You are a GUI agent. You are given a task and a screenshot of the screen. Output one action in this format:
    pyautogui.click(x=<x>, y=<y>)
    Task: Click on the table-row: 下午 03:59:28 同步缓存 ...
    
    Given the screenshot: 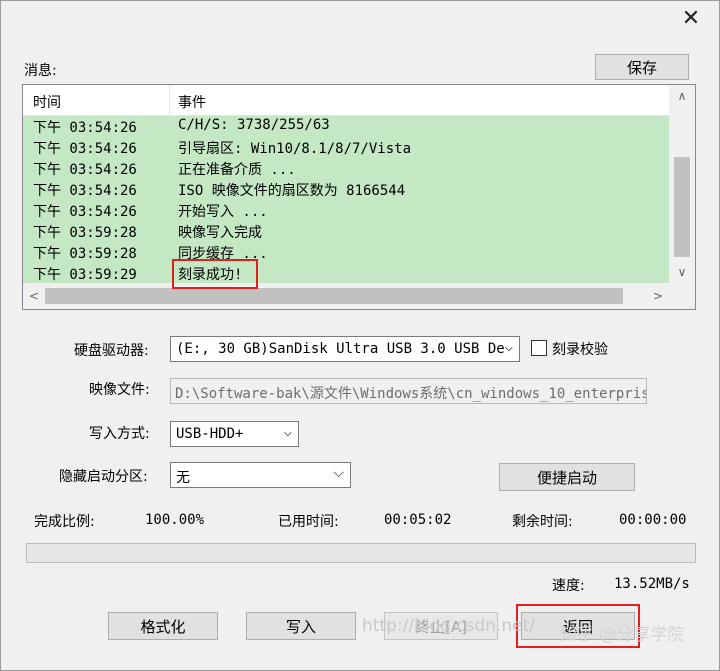 What is the action you would take?
    pyautogui.click(x=346, y=252)
    